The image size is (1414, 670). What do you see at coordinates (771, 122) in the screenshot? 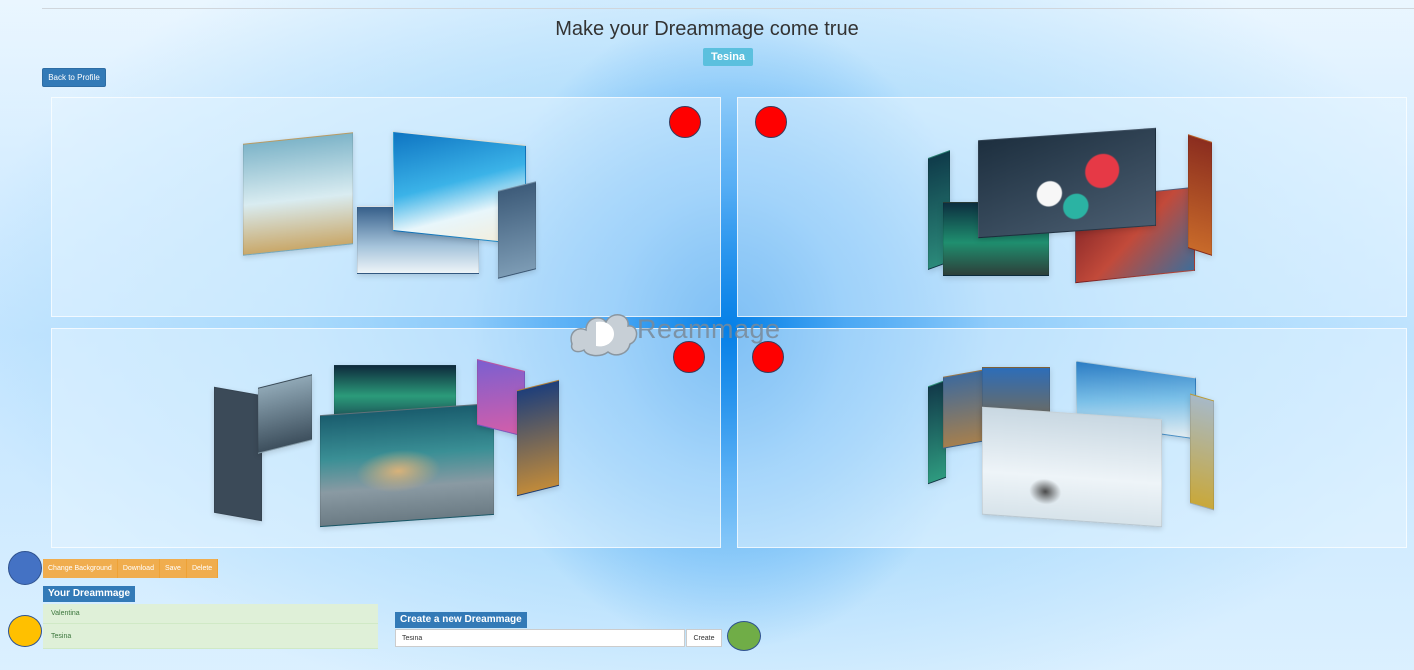
I see `hotspot-dot-top-right` at bounding box center [771, 122].